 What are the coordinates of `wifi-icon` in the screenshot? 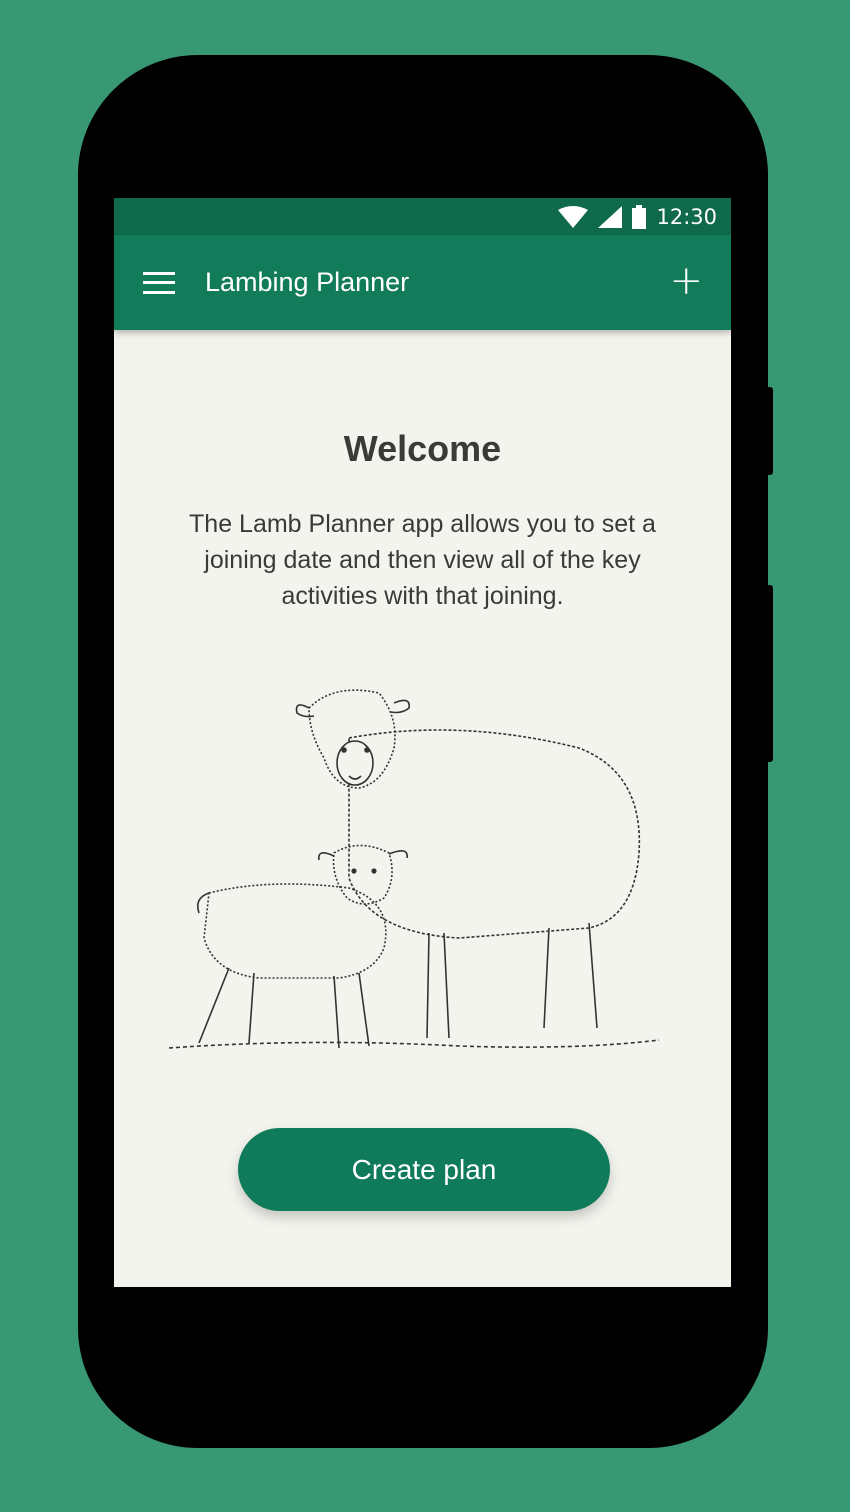 It's located at (573, 216).